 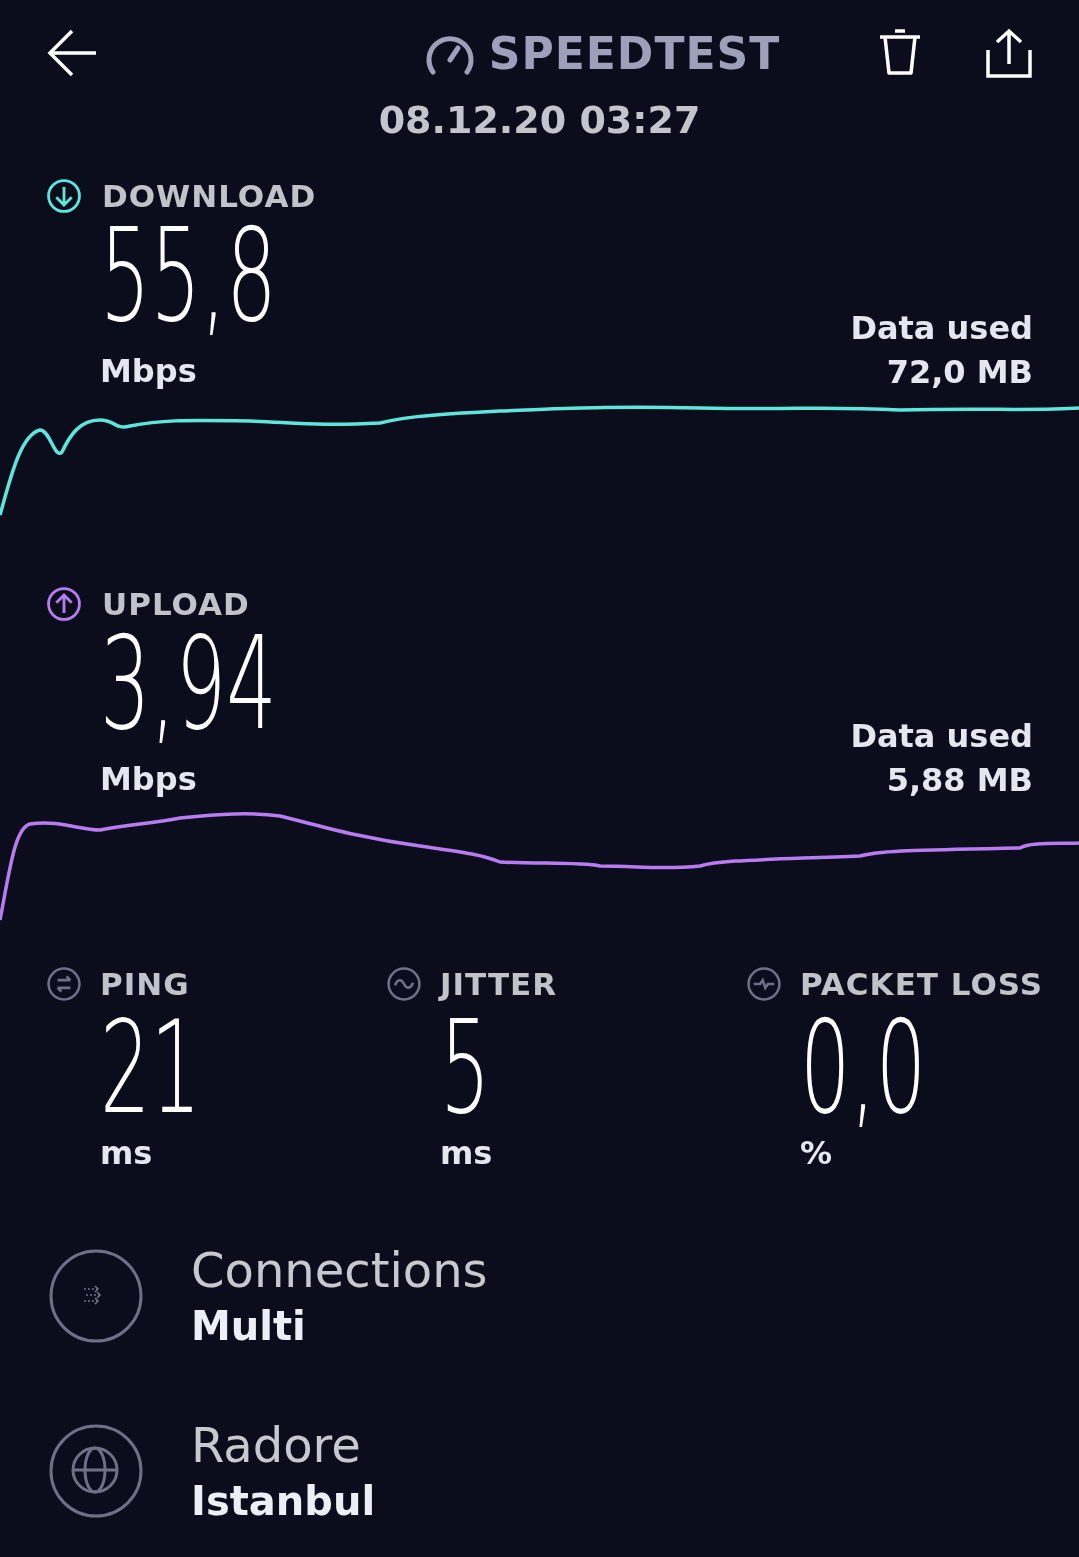 I want to click on test-date: 08.12.20 03:27, so click(x=539, y=120).